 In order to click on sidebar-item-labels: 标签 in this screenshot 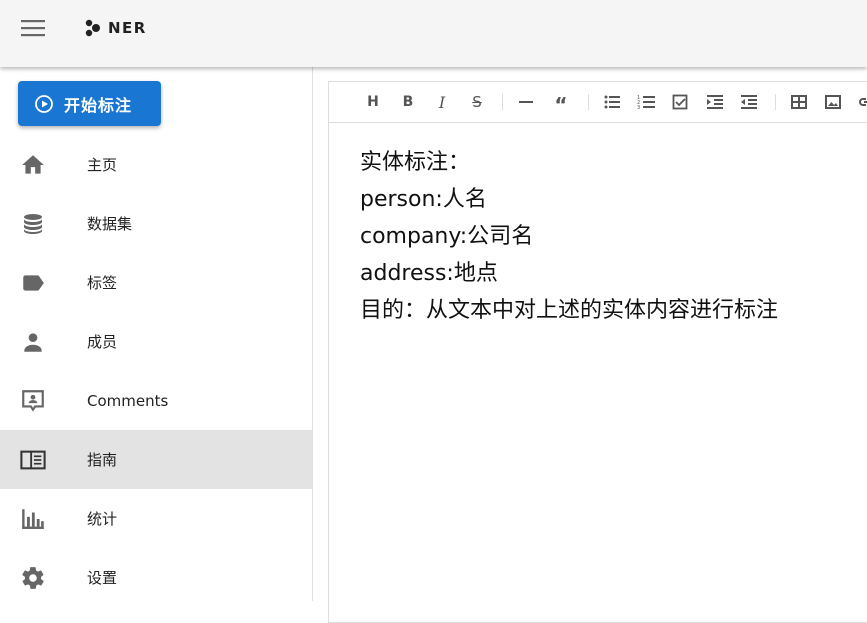, I will do `click(156, 282)`.